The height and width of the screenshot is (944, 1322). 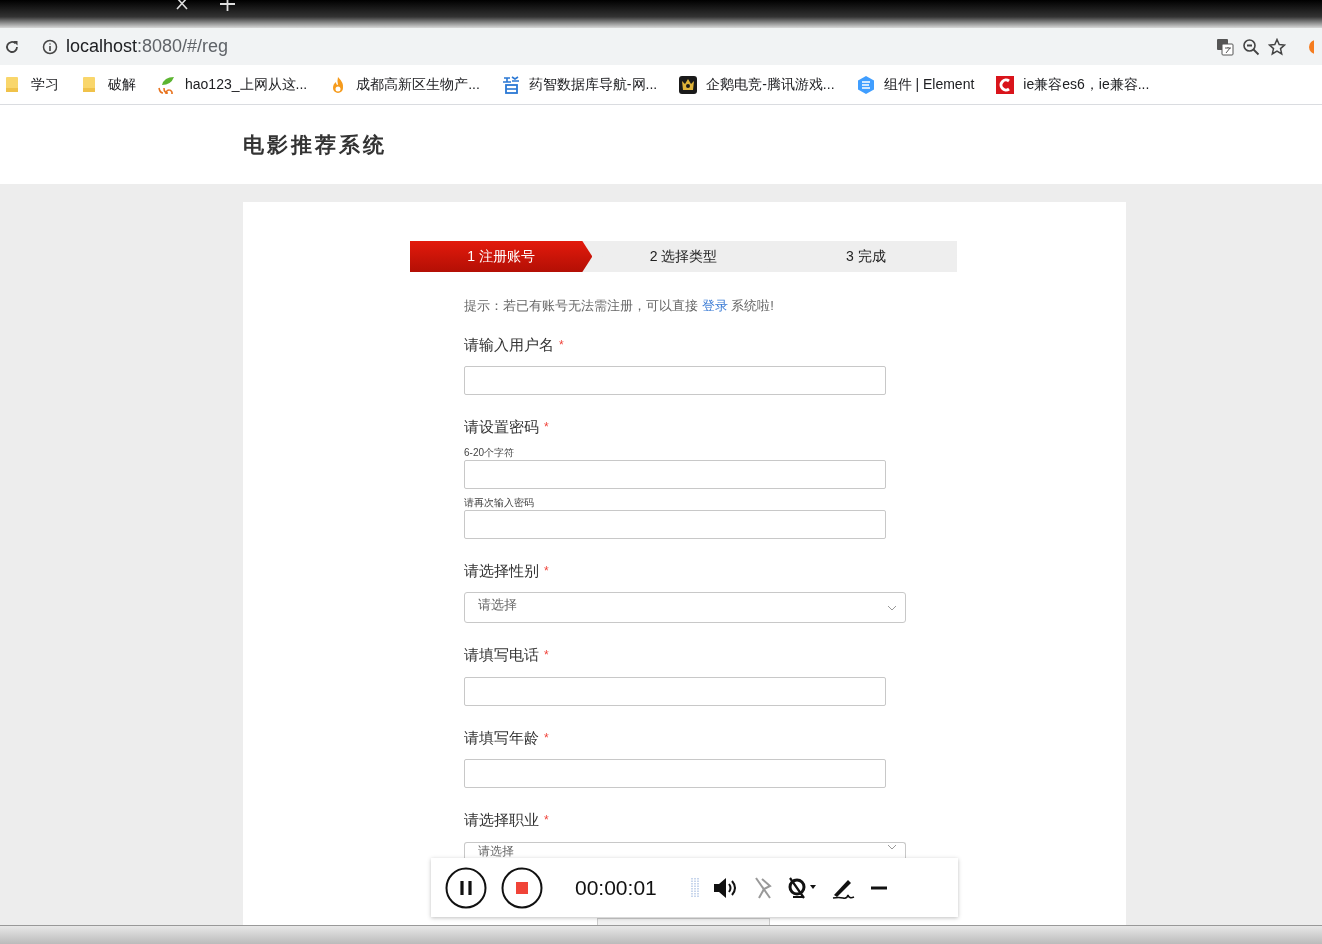 I want to click on stop-icon, so click(x=522, y=887).